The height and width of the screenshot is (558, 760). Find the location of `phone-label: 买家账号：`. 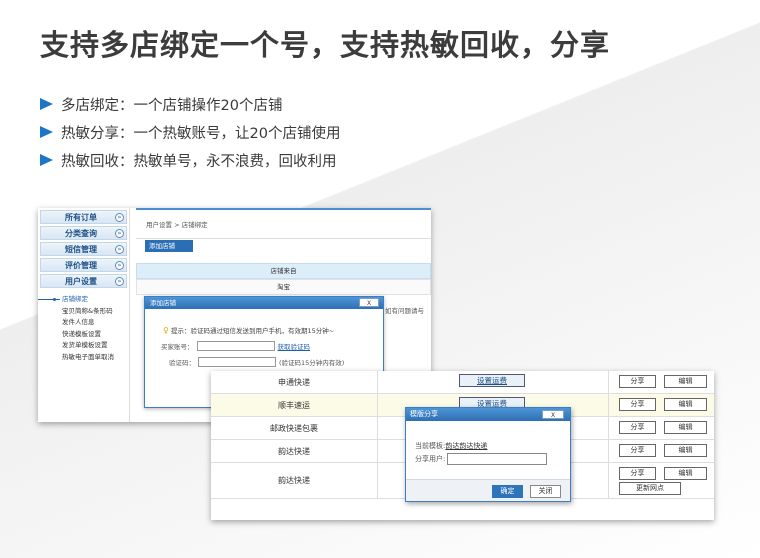

phone-label: 买家账号： is located at coordinates (177, 347).